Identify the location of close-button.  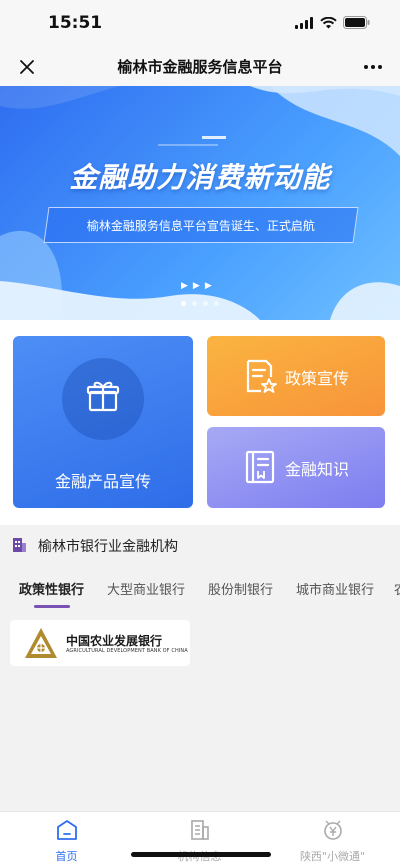
(27, 67).